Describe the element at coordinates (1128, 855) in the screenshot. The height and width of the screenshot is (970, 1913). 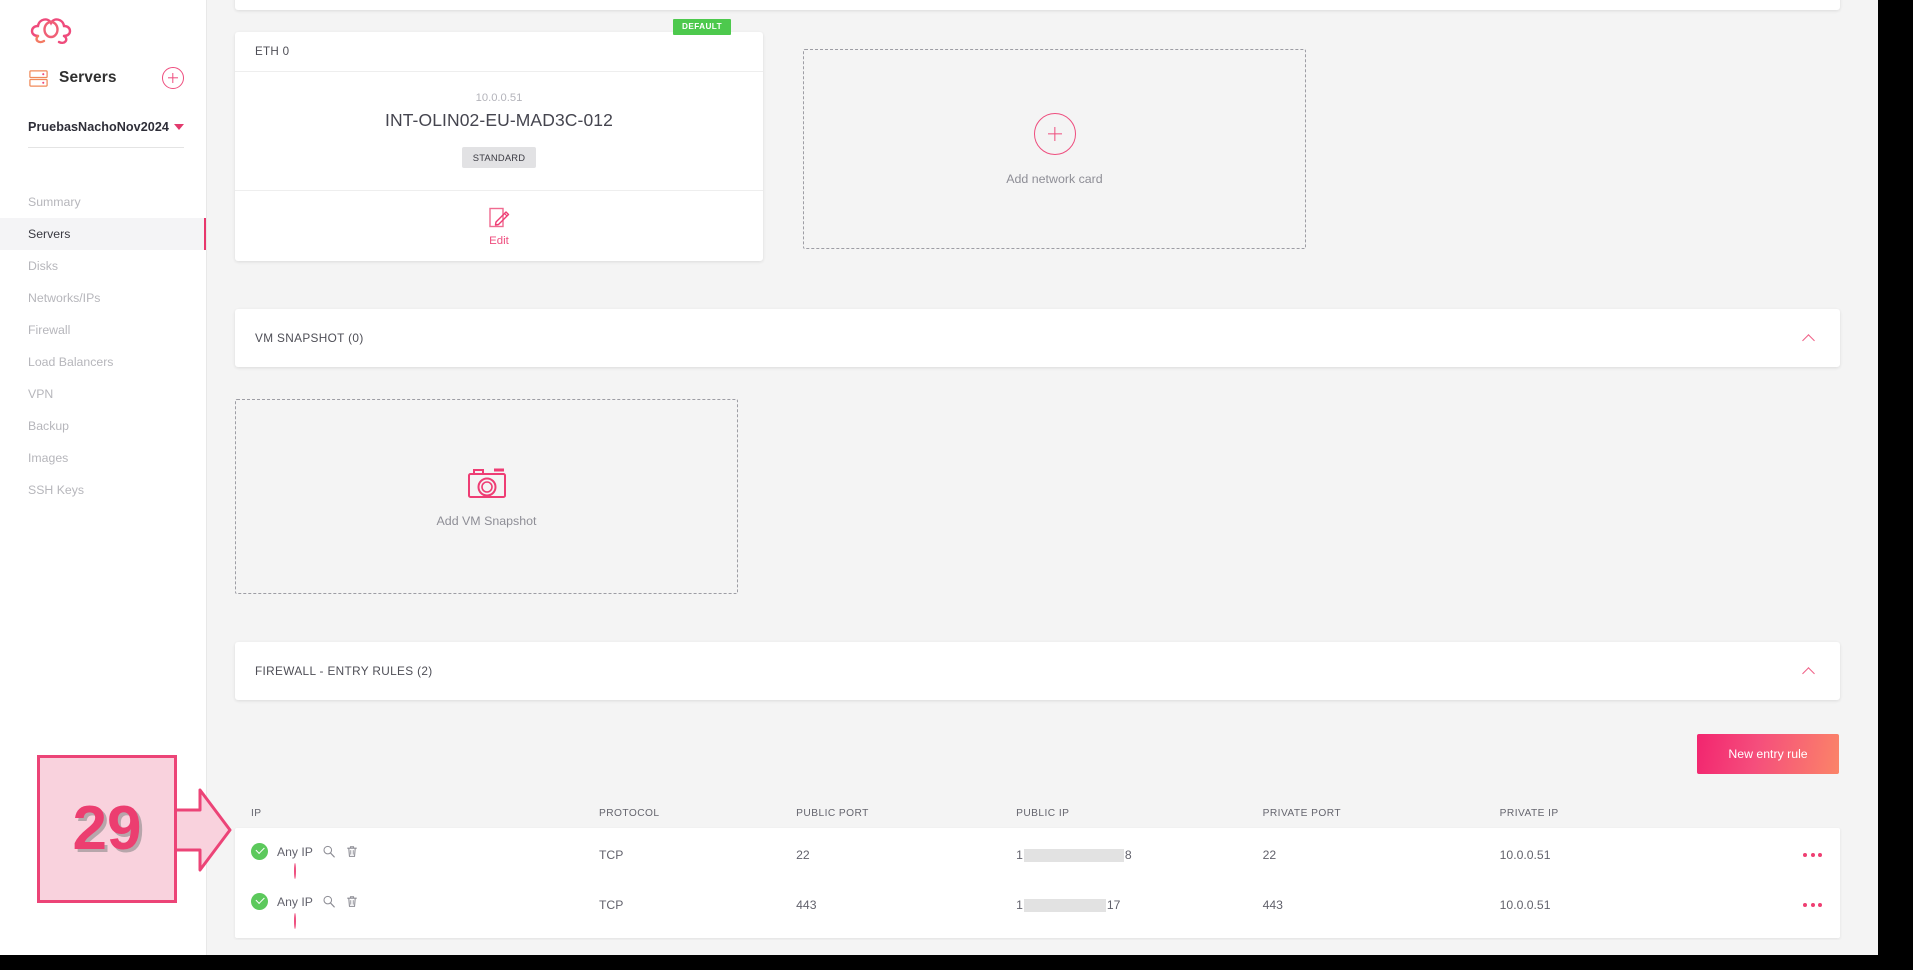
I see `public-ip-suffix: 8` at that location.